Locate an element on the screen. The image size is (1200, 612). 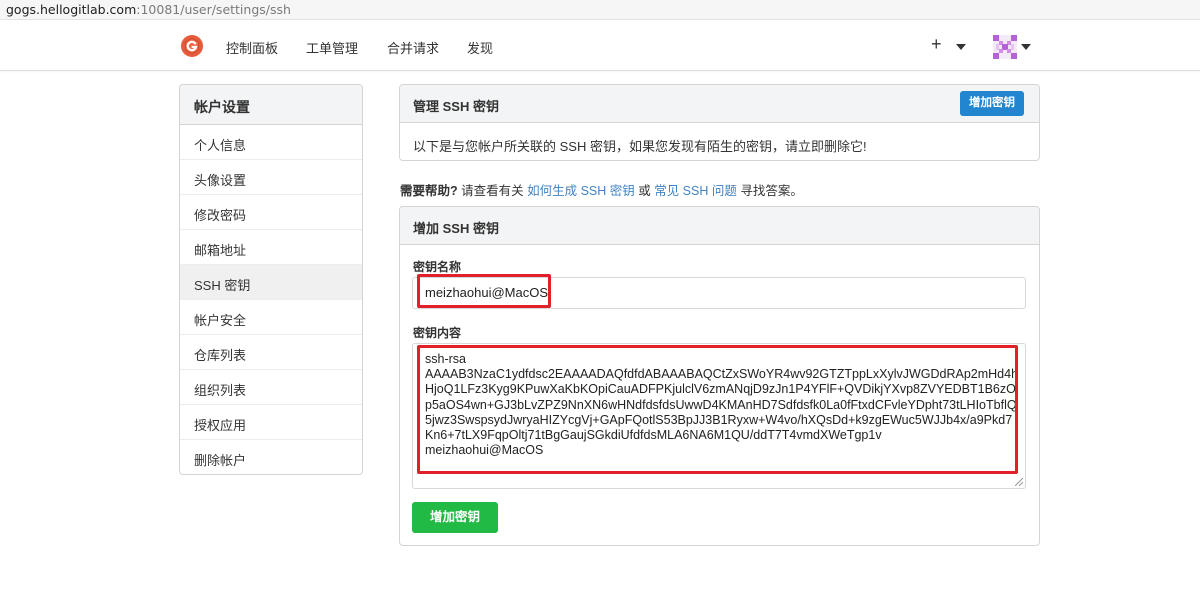
sidebar-item-delete-account: 删除帐户 is located at coordinates (271, 457).